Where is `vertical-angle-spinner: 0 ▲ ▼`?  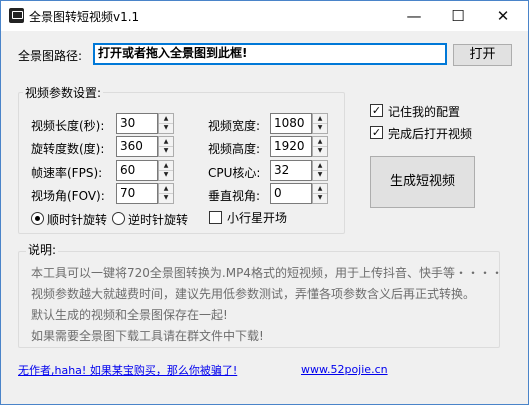
vertical-angle-spinner: 0 ▲ ▼ is located at coordinates (299, 193).